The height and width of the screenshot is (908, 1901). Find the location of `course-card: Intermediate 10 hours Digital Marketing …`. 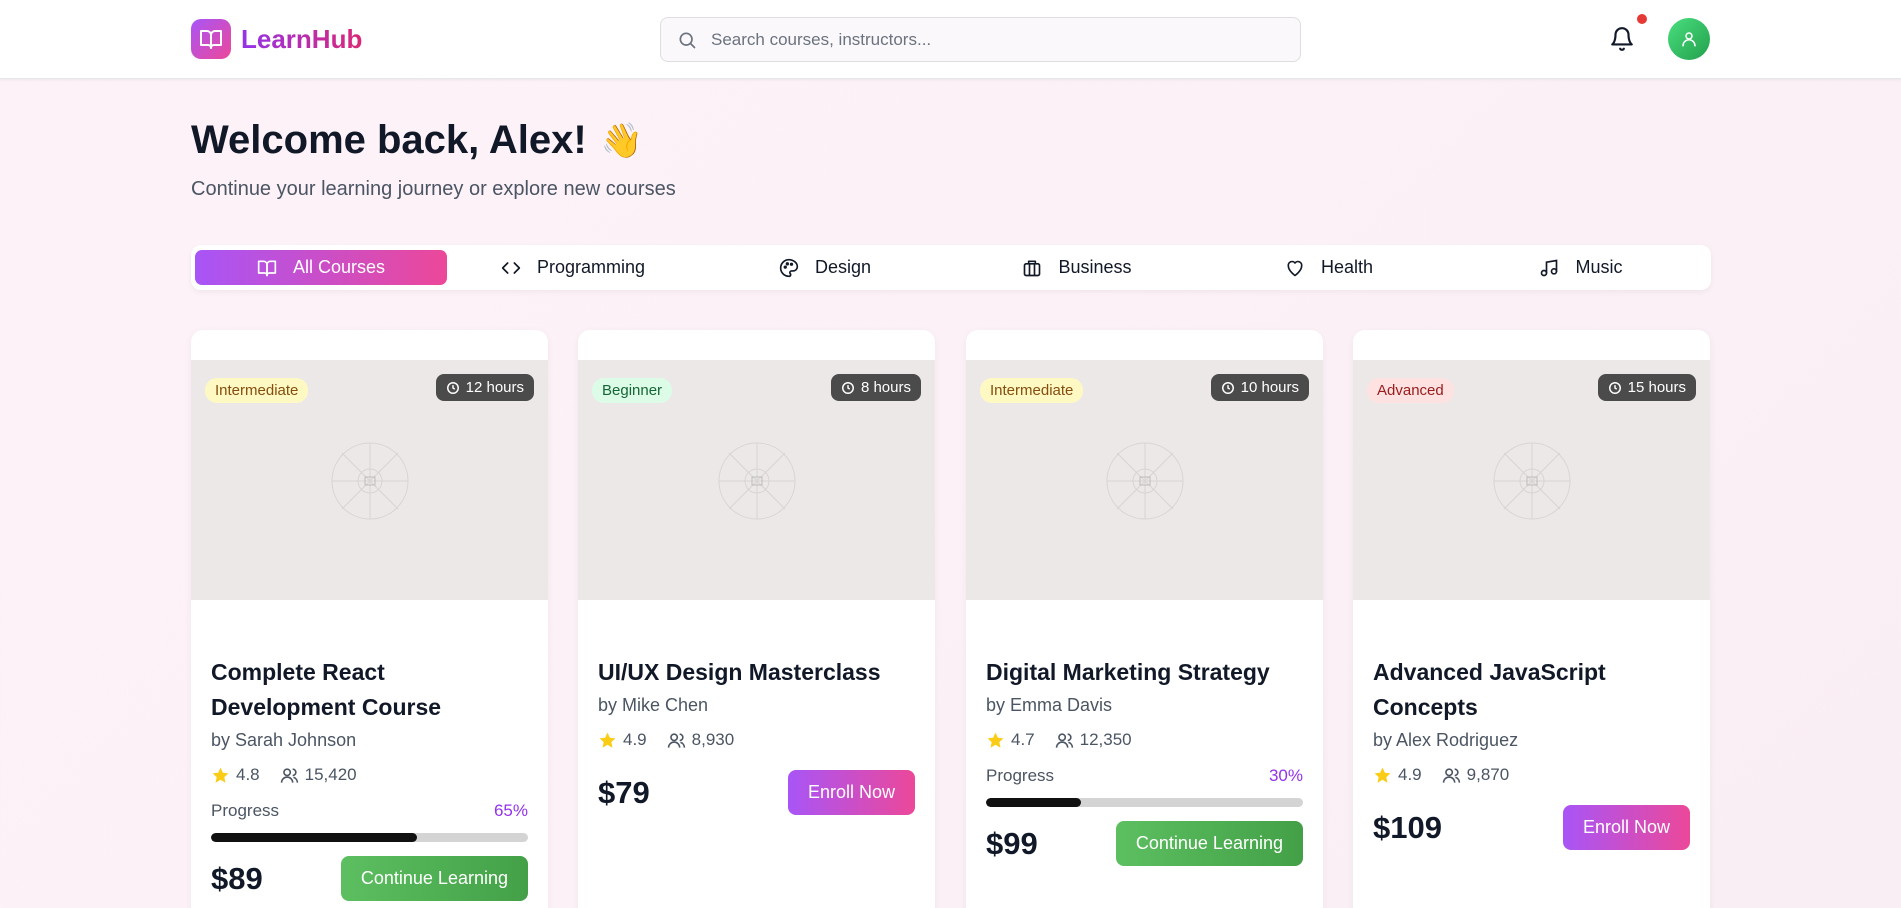

course-card: Intermediate 10 hours Digital Marketing … is located at coordinates (1144, 619).